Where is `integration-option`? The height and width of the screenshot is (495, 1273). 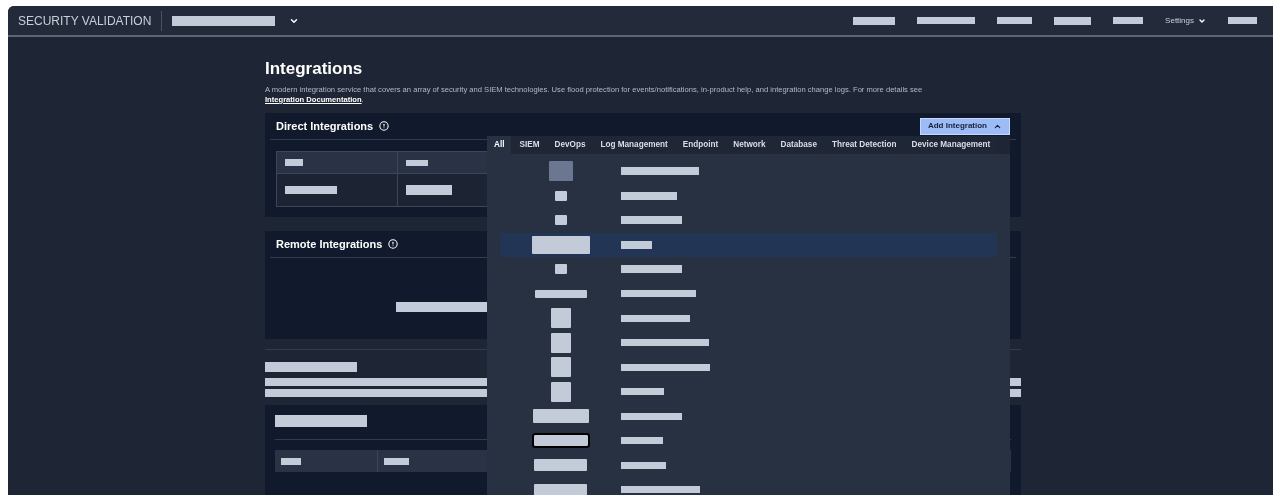
integration-option is located at coordinates (748, 244).